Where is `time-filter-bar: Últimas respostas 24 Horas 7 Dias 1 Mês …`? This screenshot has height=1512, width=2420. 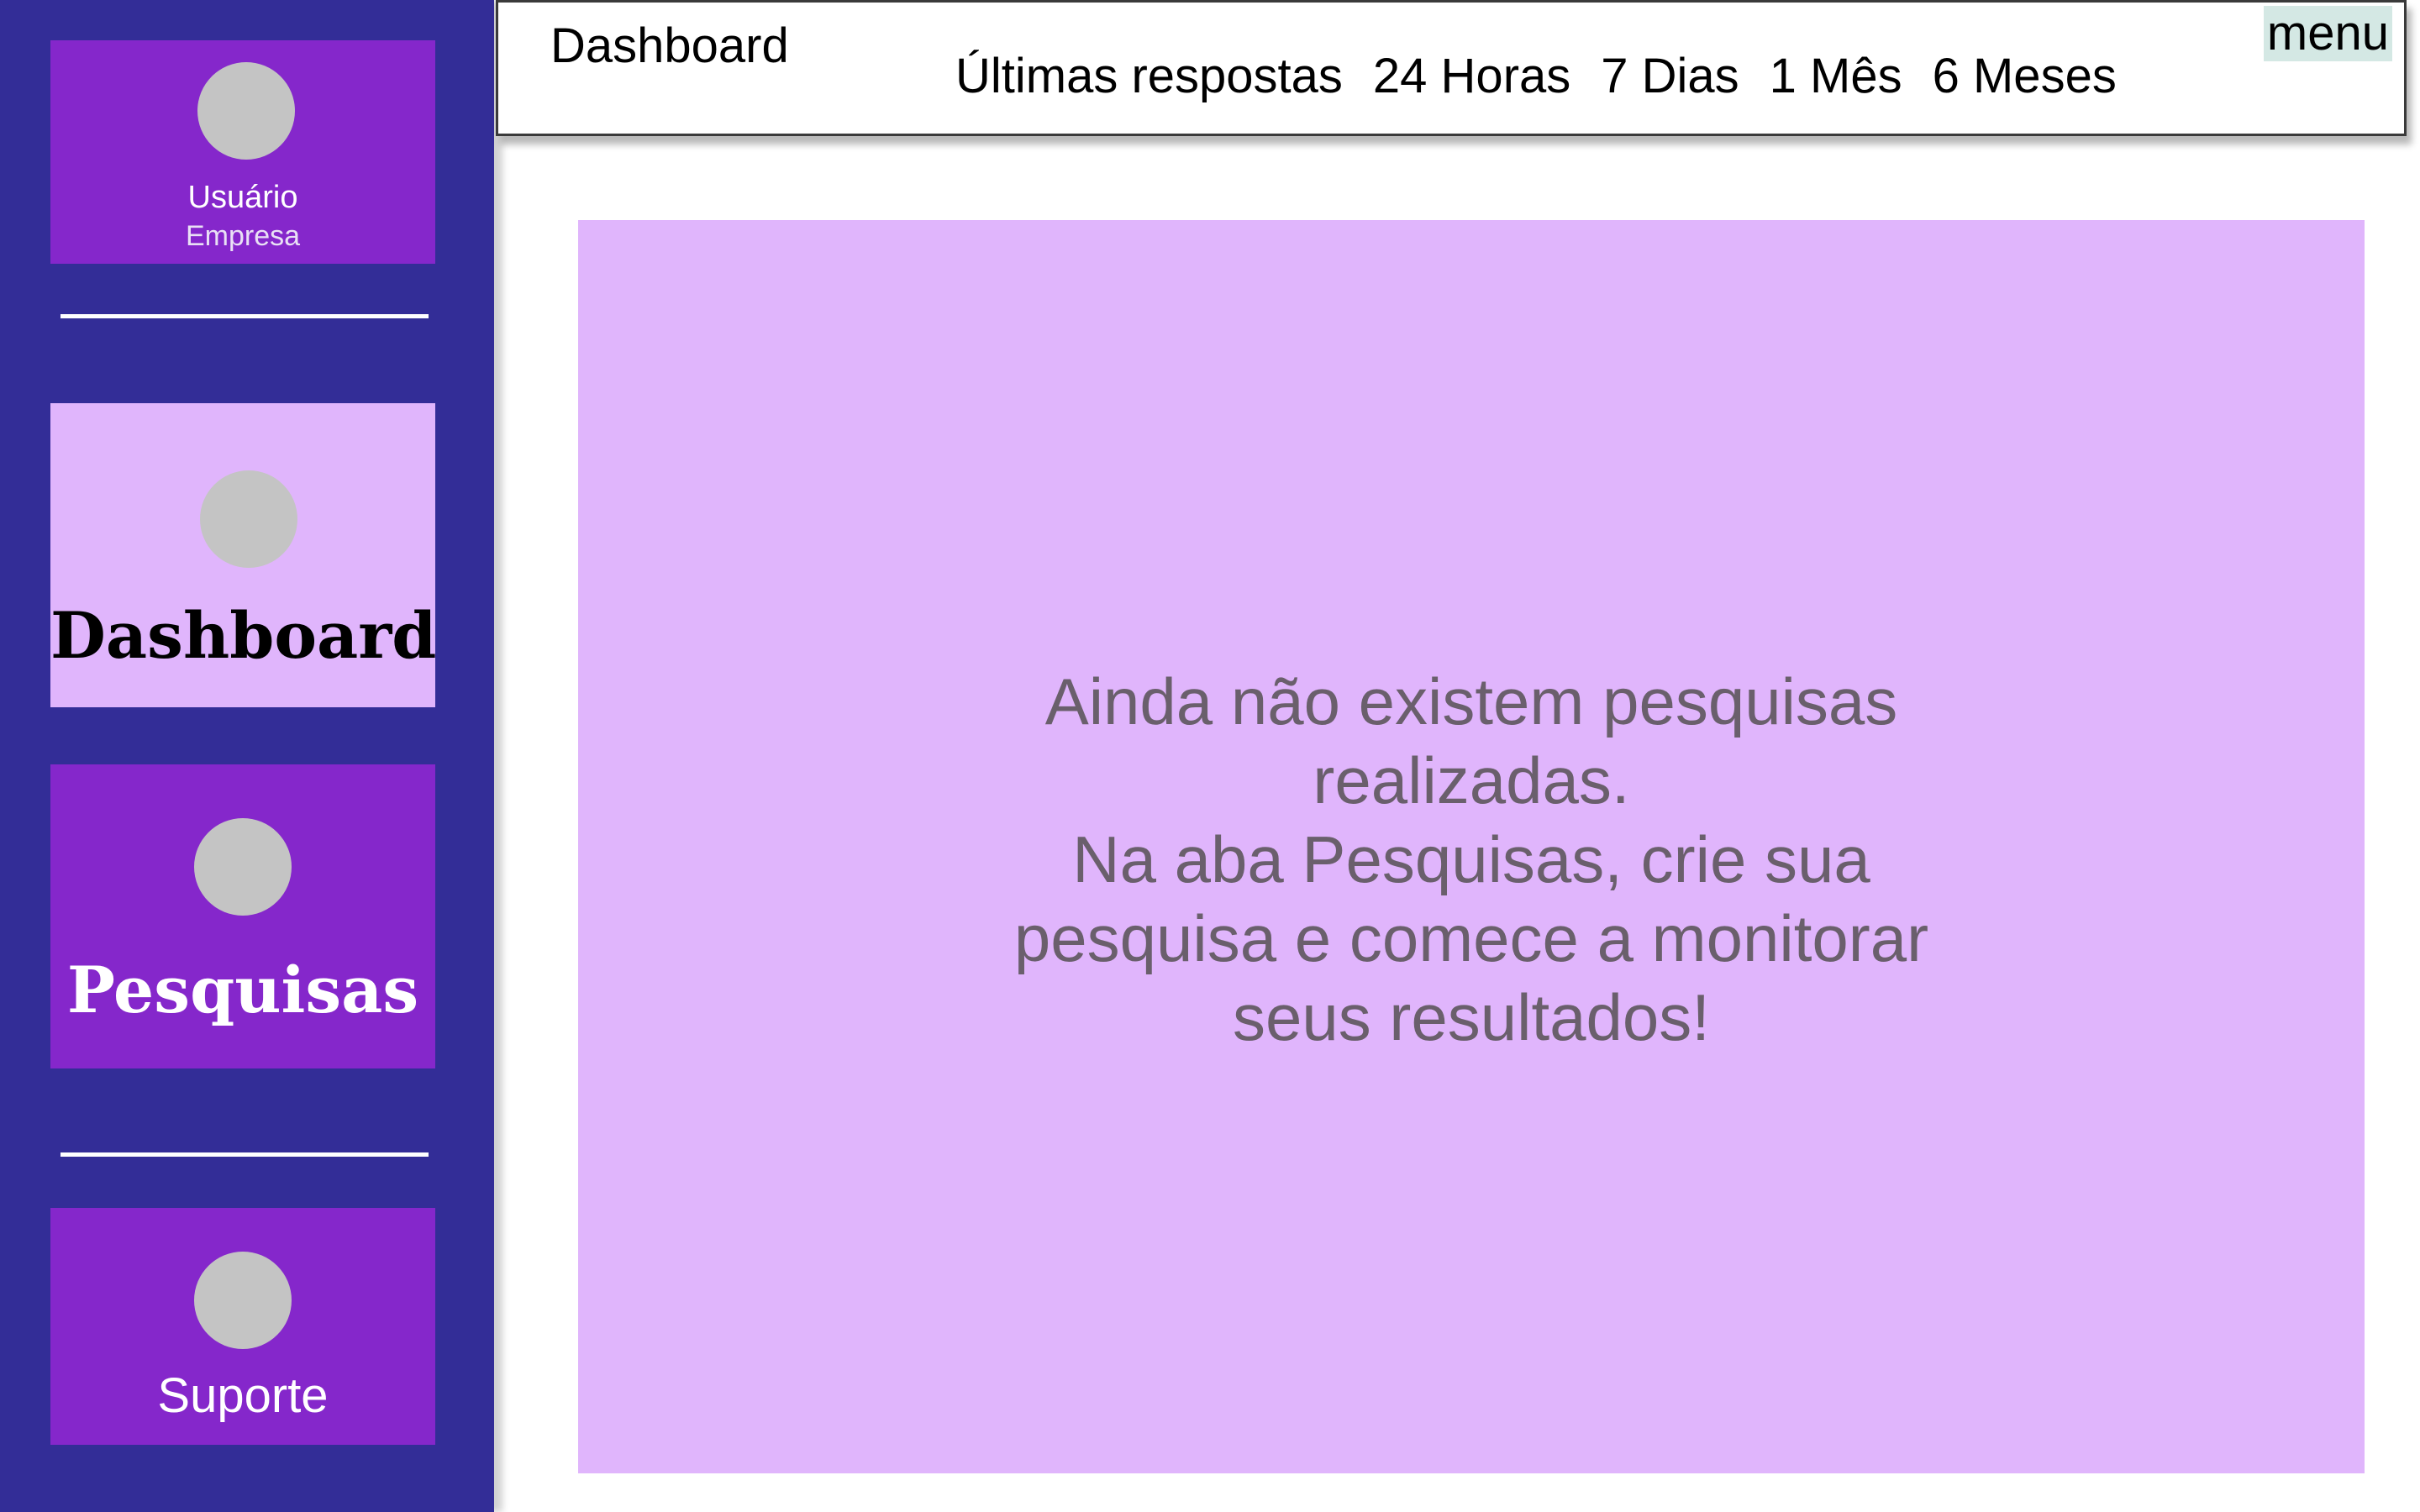
time-filter-bar: Últimas respostas 24 Horas 7 Dias 1 Mês … is located at coordinates (1551, 76).